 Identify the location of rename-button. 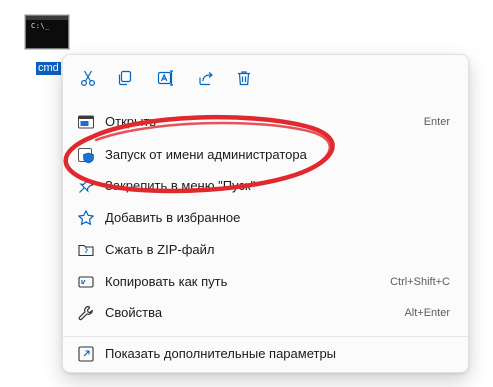
(166, 78).